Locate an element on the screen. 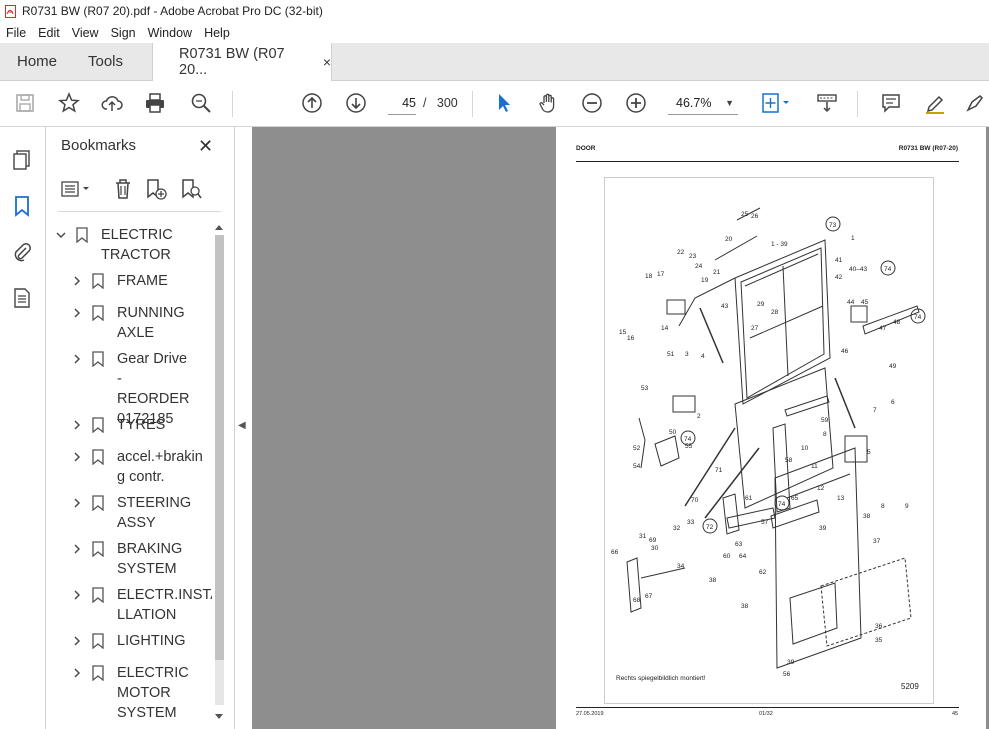 This screenshot has height=729, width=989. bookmark-label: MOTOR is located at coordinates (144, 693).